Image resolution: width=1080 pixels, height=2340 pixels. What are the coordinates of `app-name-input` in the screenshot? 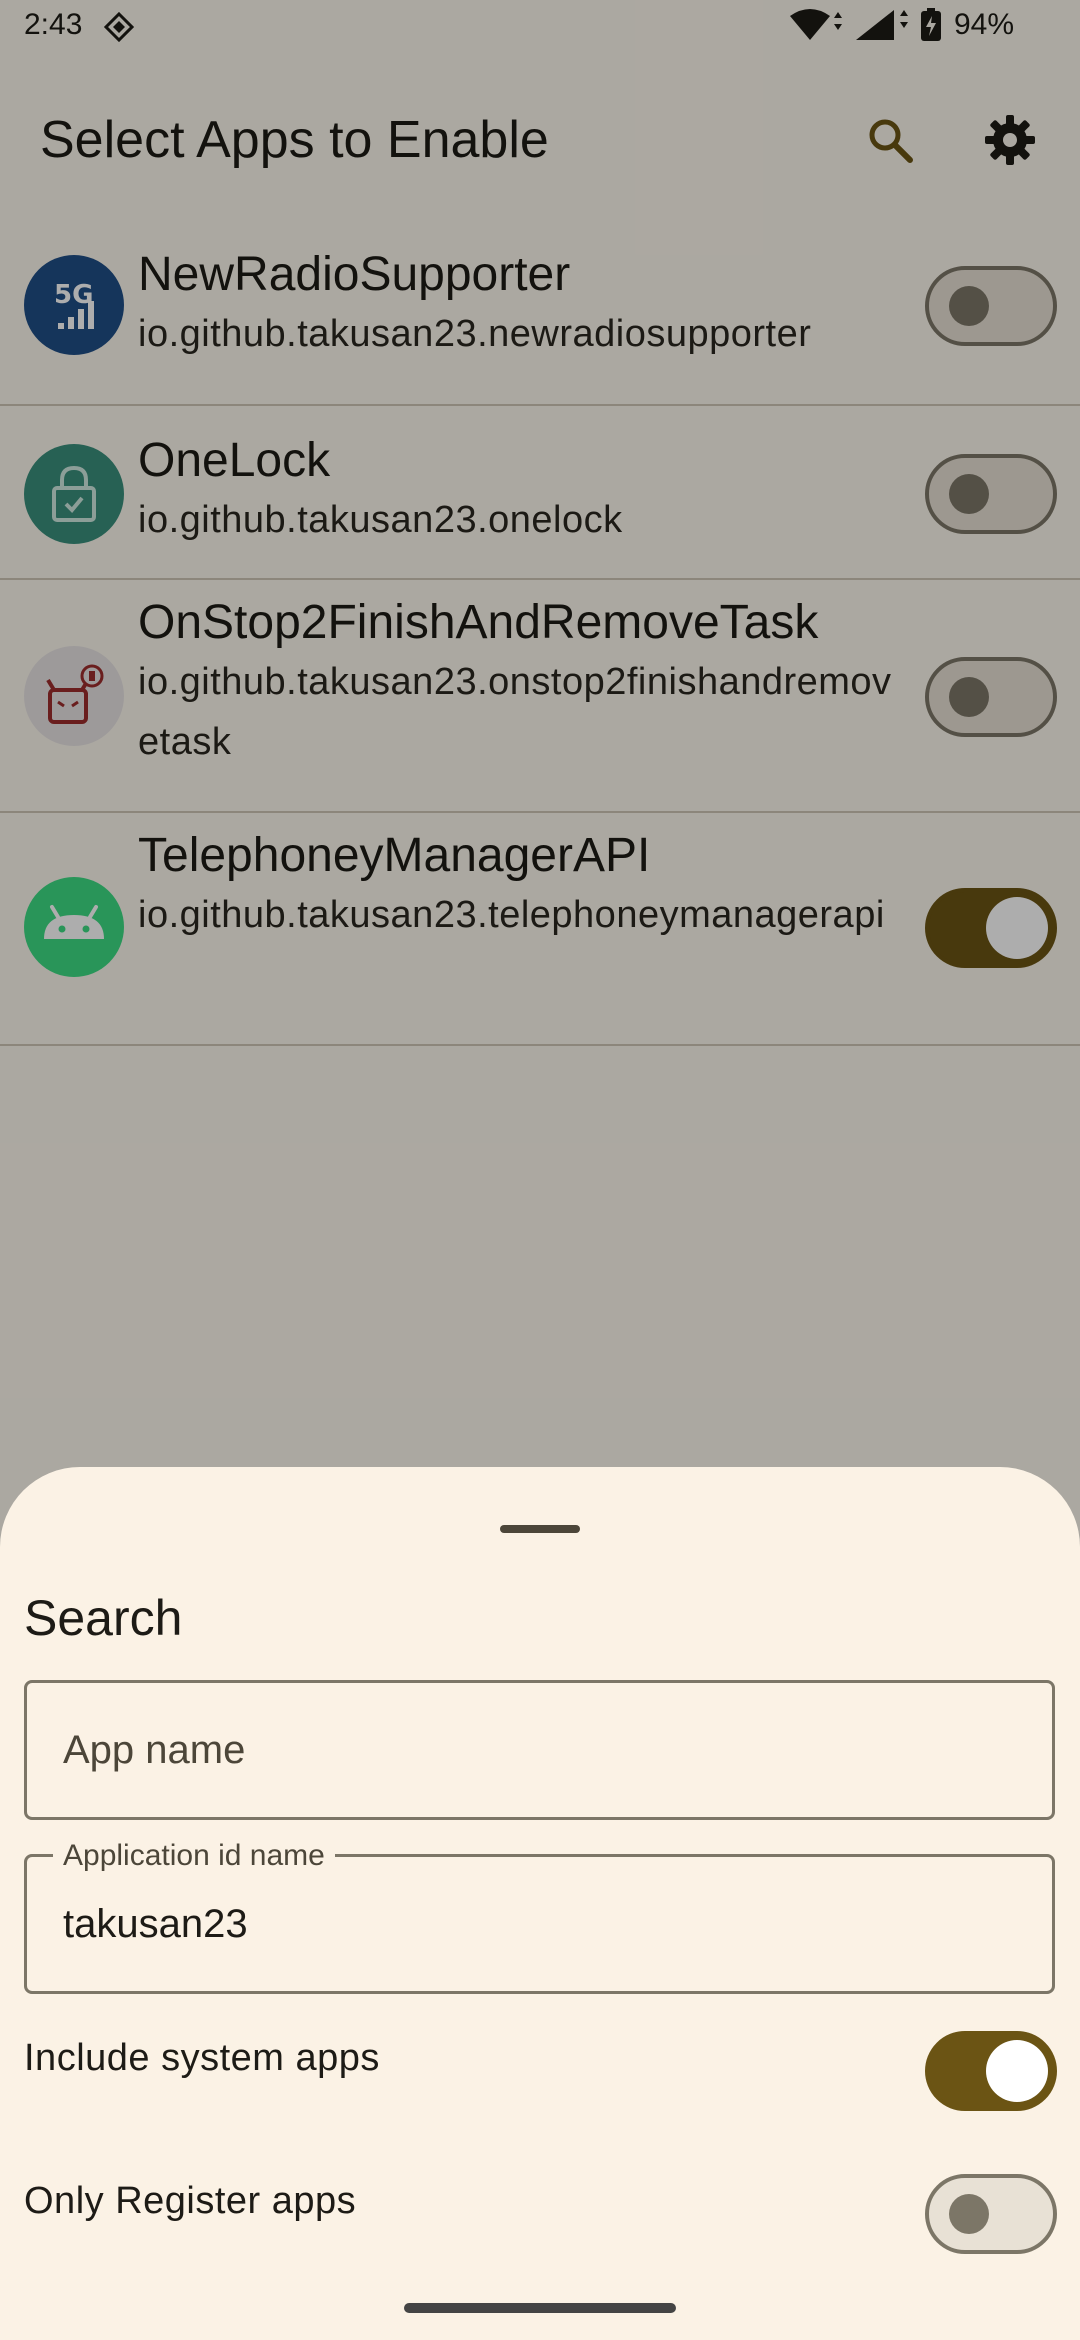 It's located at (533, 1750).